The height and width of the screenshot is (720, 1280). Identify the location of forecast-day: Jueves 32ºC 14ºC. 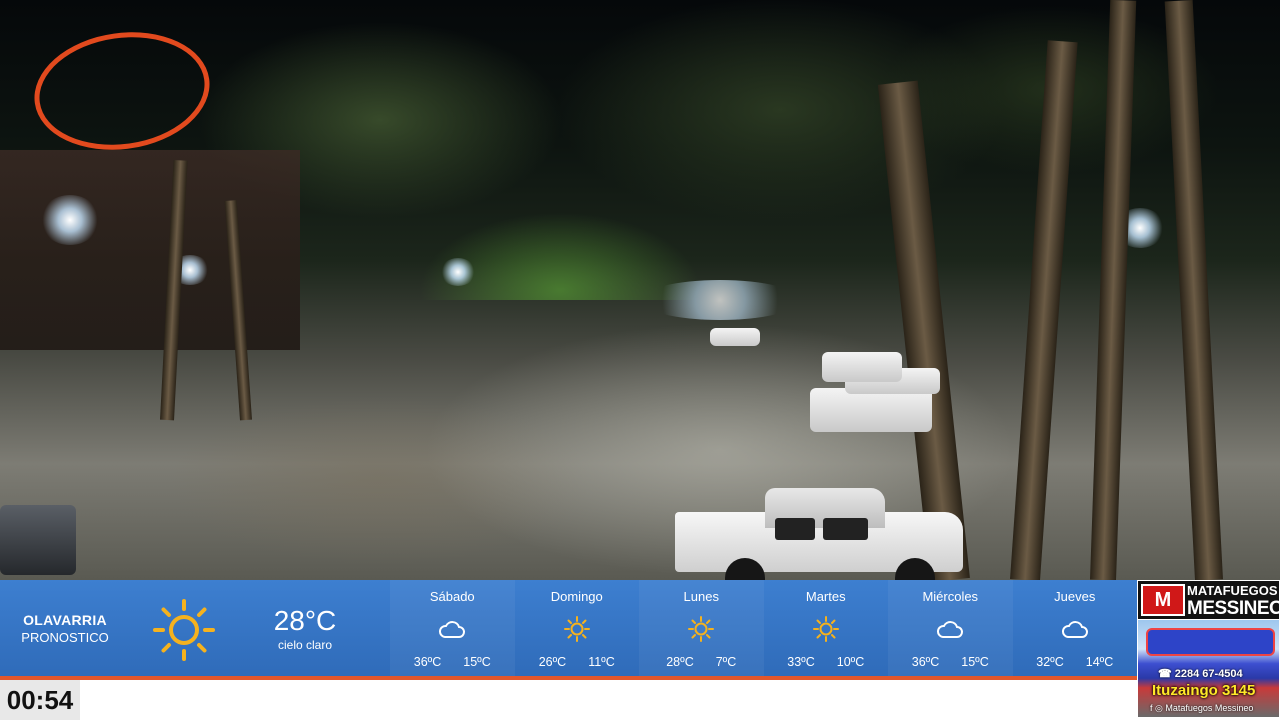
(1075, 628).